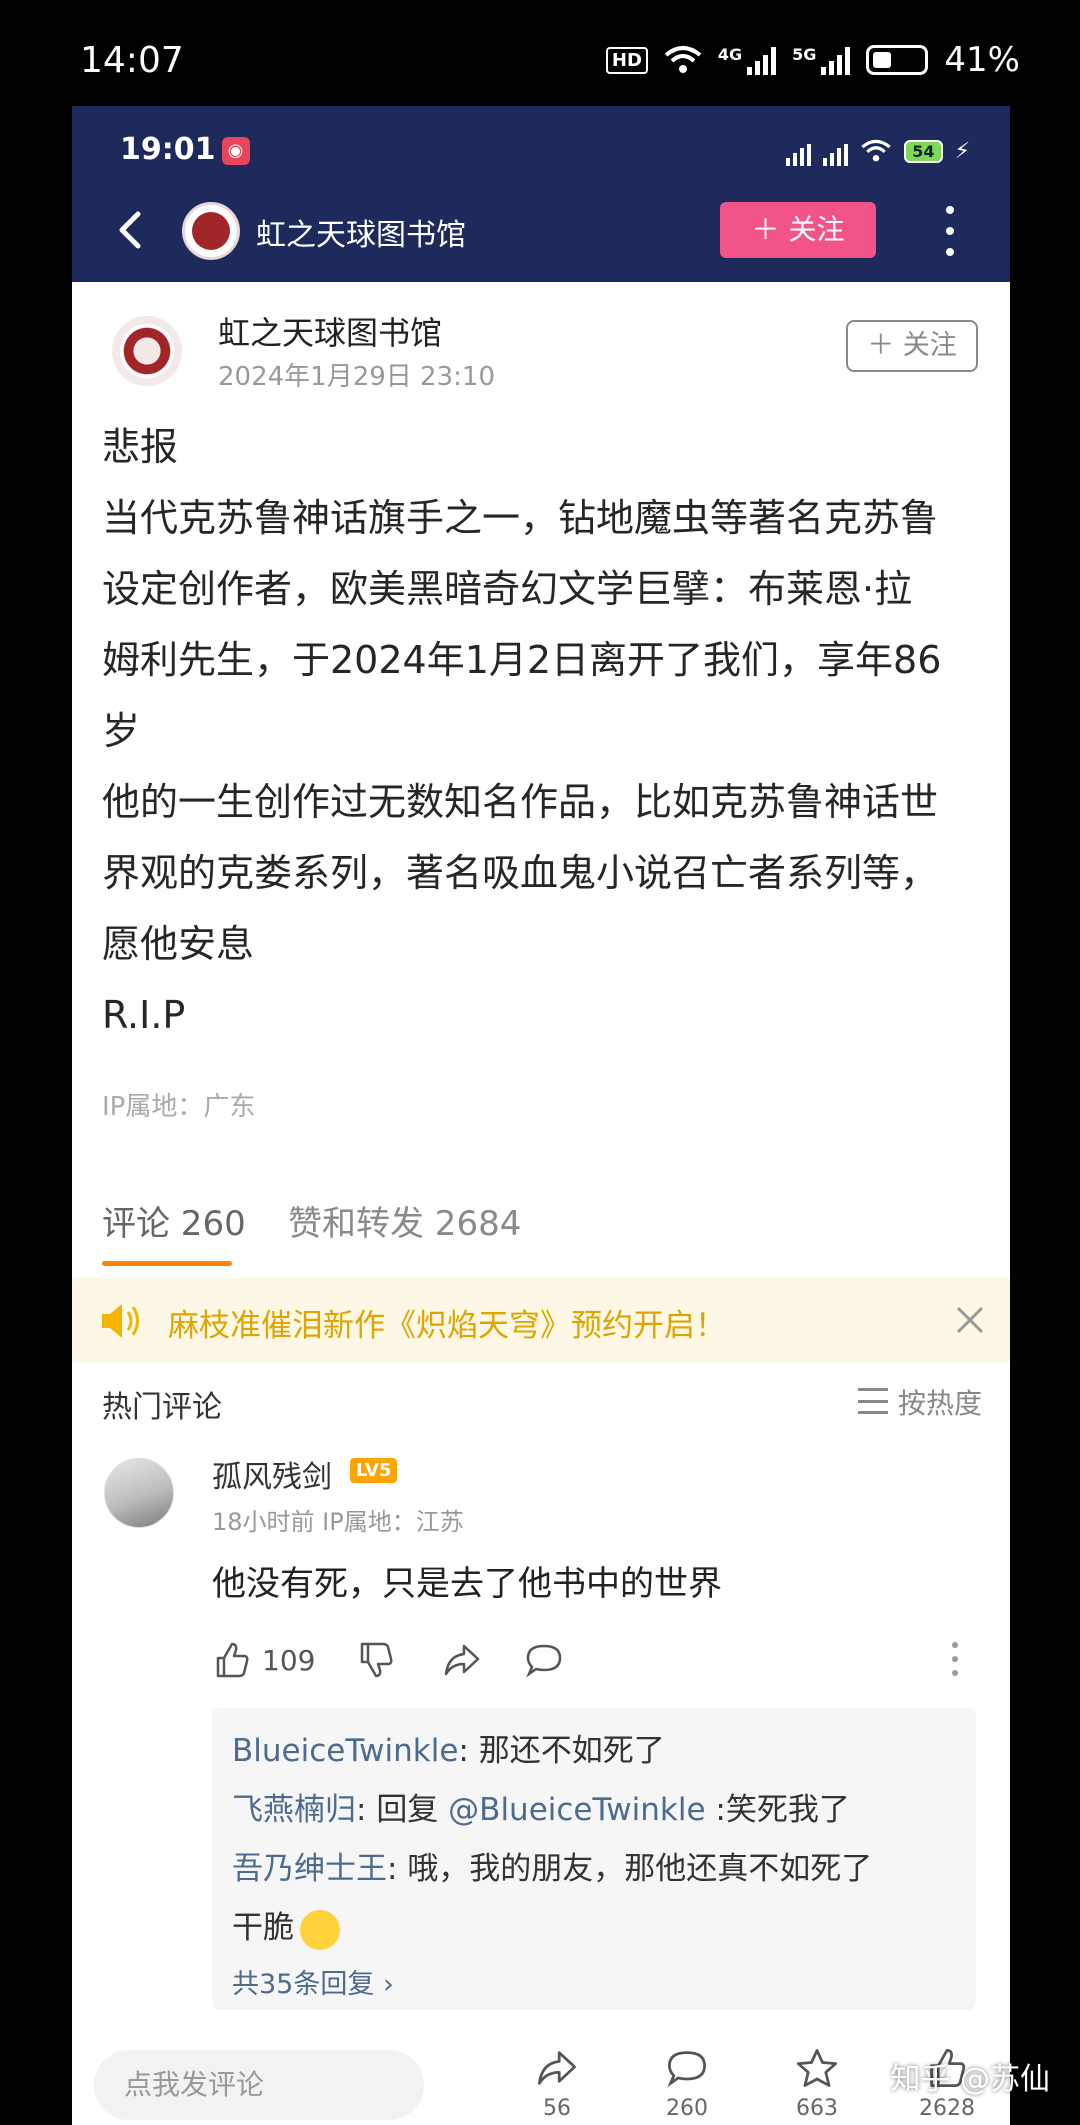  What do you see at coordinates (447, 1322) in the screenshot?
I see `notice-text: 麻枝准催泪新作《炽焰天穹》预约开启！` at bounding box center [447, 1322].